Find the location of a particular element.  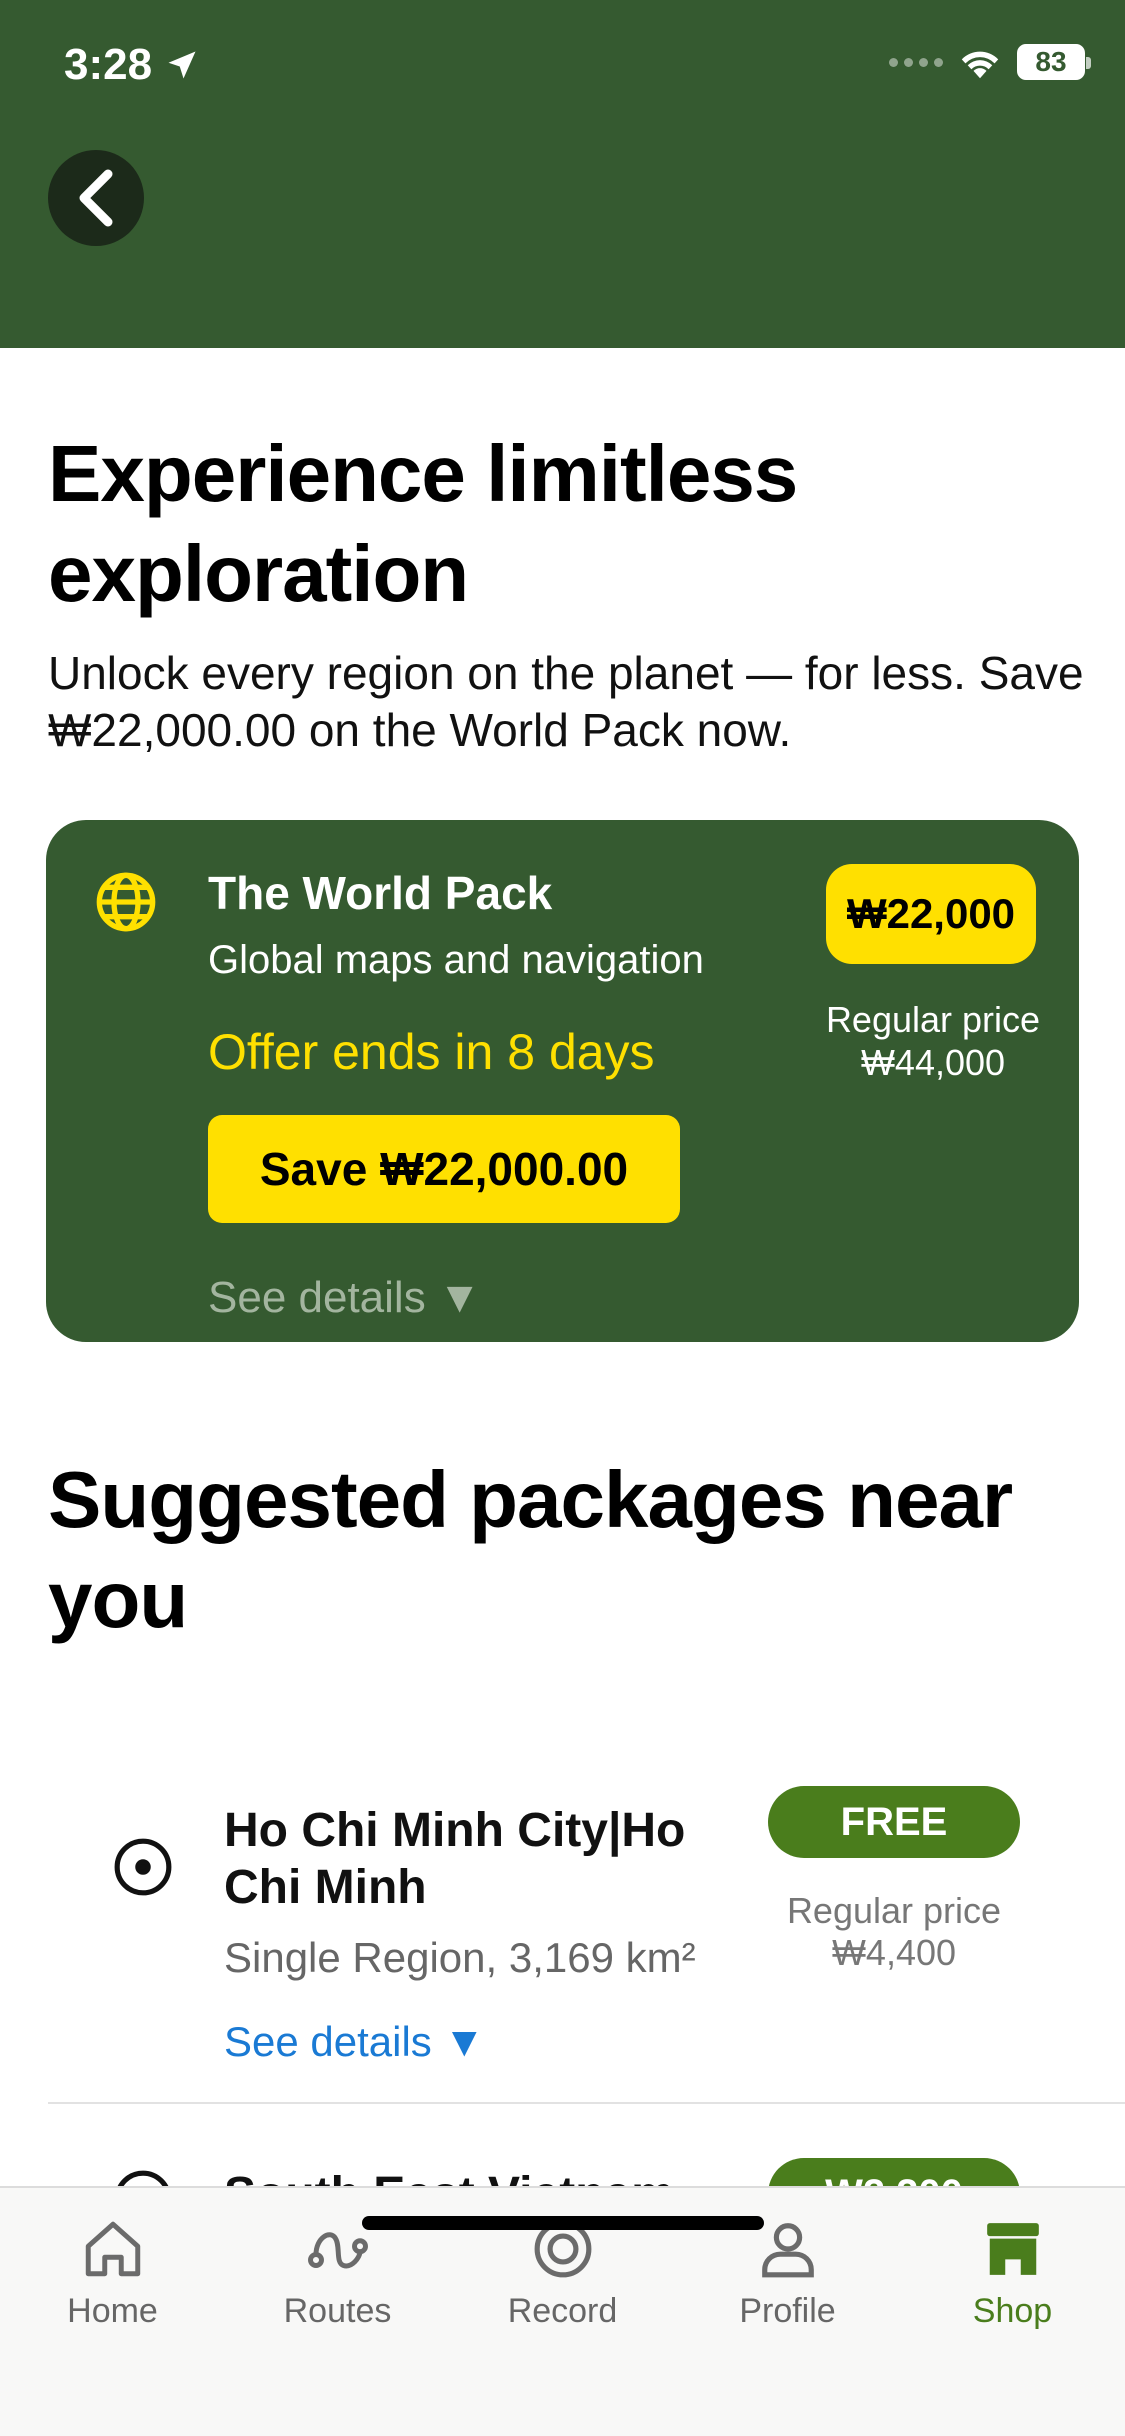

chevron-left-icon is located at coordinates (96, 198).